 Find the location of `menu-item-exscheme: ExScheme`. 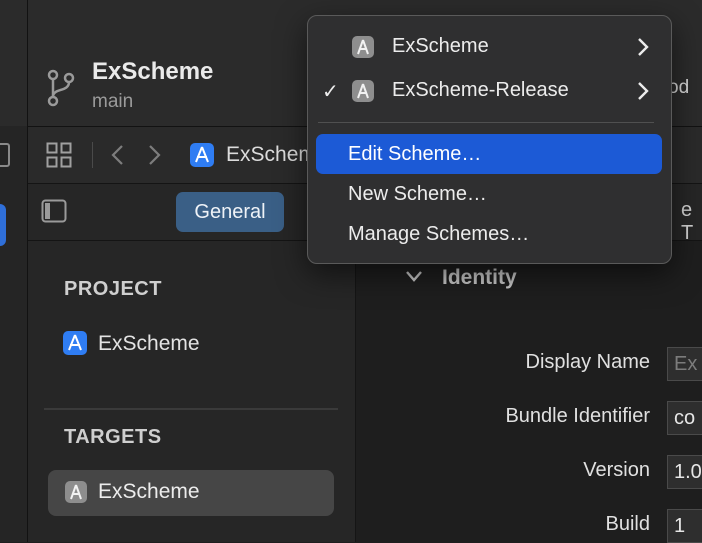

menu-item-exscheme: ExScheme is located at coordinates (440, 46).